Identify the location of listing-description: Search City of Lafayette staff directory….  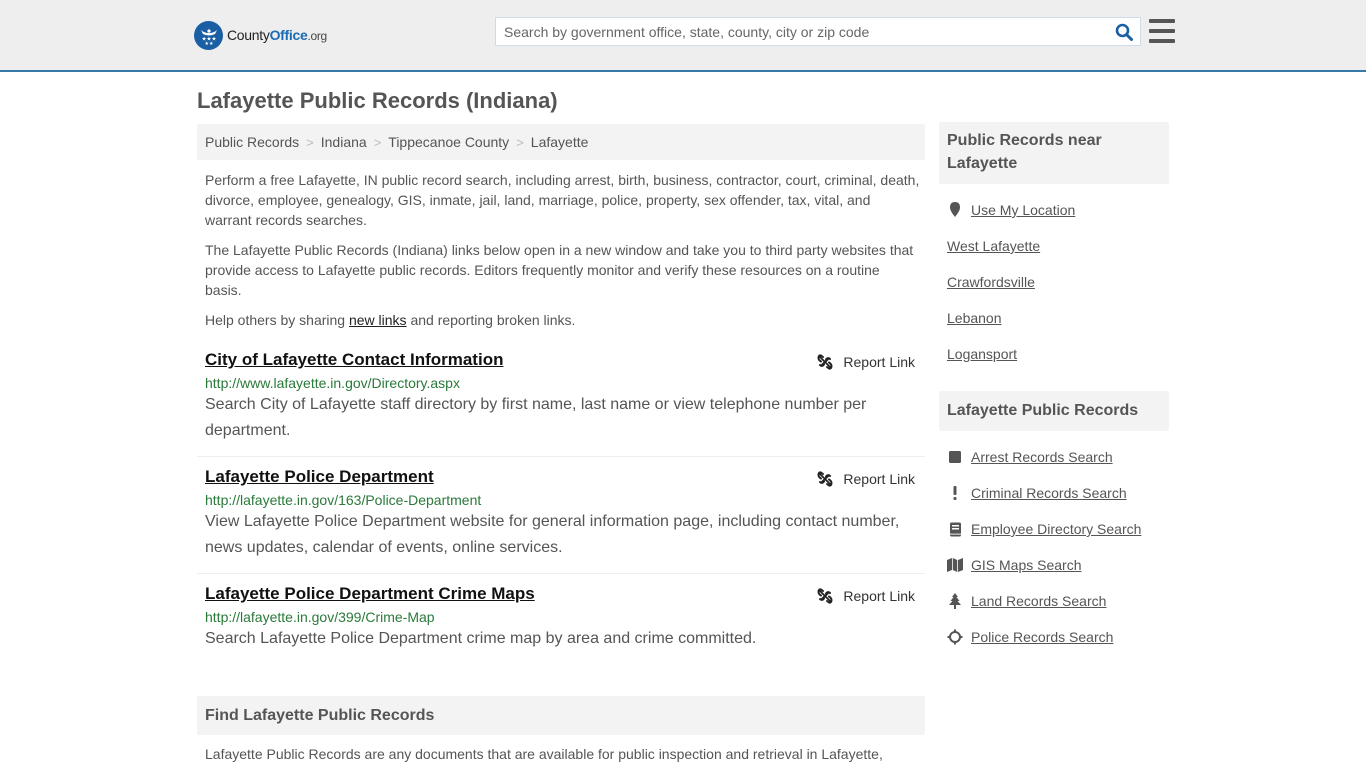
(536, 417).